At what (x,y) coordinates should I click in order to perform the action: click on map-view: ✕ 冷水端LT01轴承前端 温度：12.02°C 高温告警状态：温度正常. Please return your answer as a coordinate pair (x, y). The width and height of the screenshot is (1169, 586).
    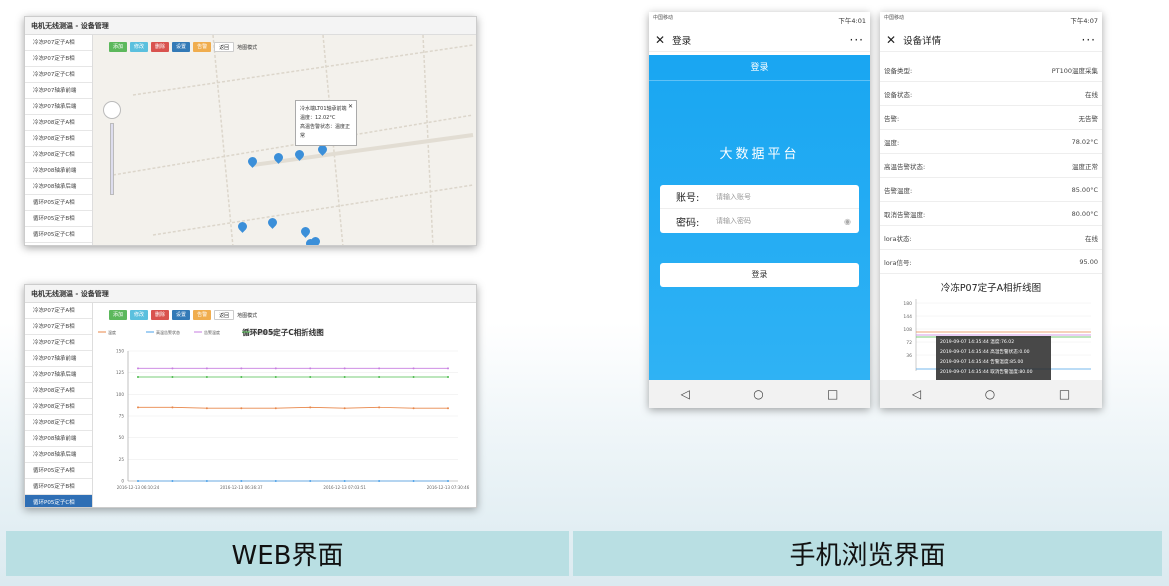
    Looking at the image, I should click on (284, 140).